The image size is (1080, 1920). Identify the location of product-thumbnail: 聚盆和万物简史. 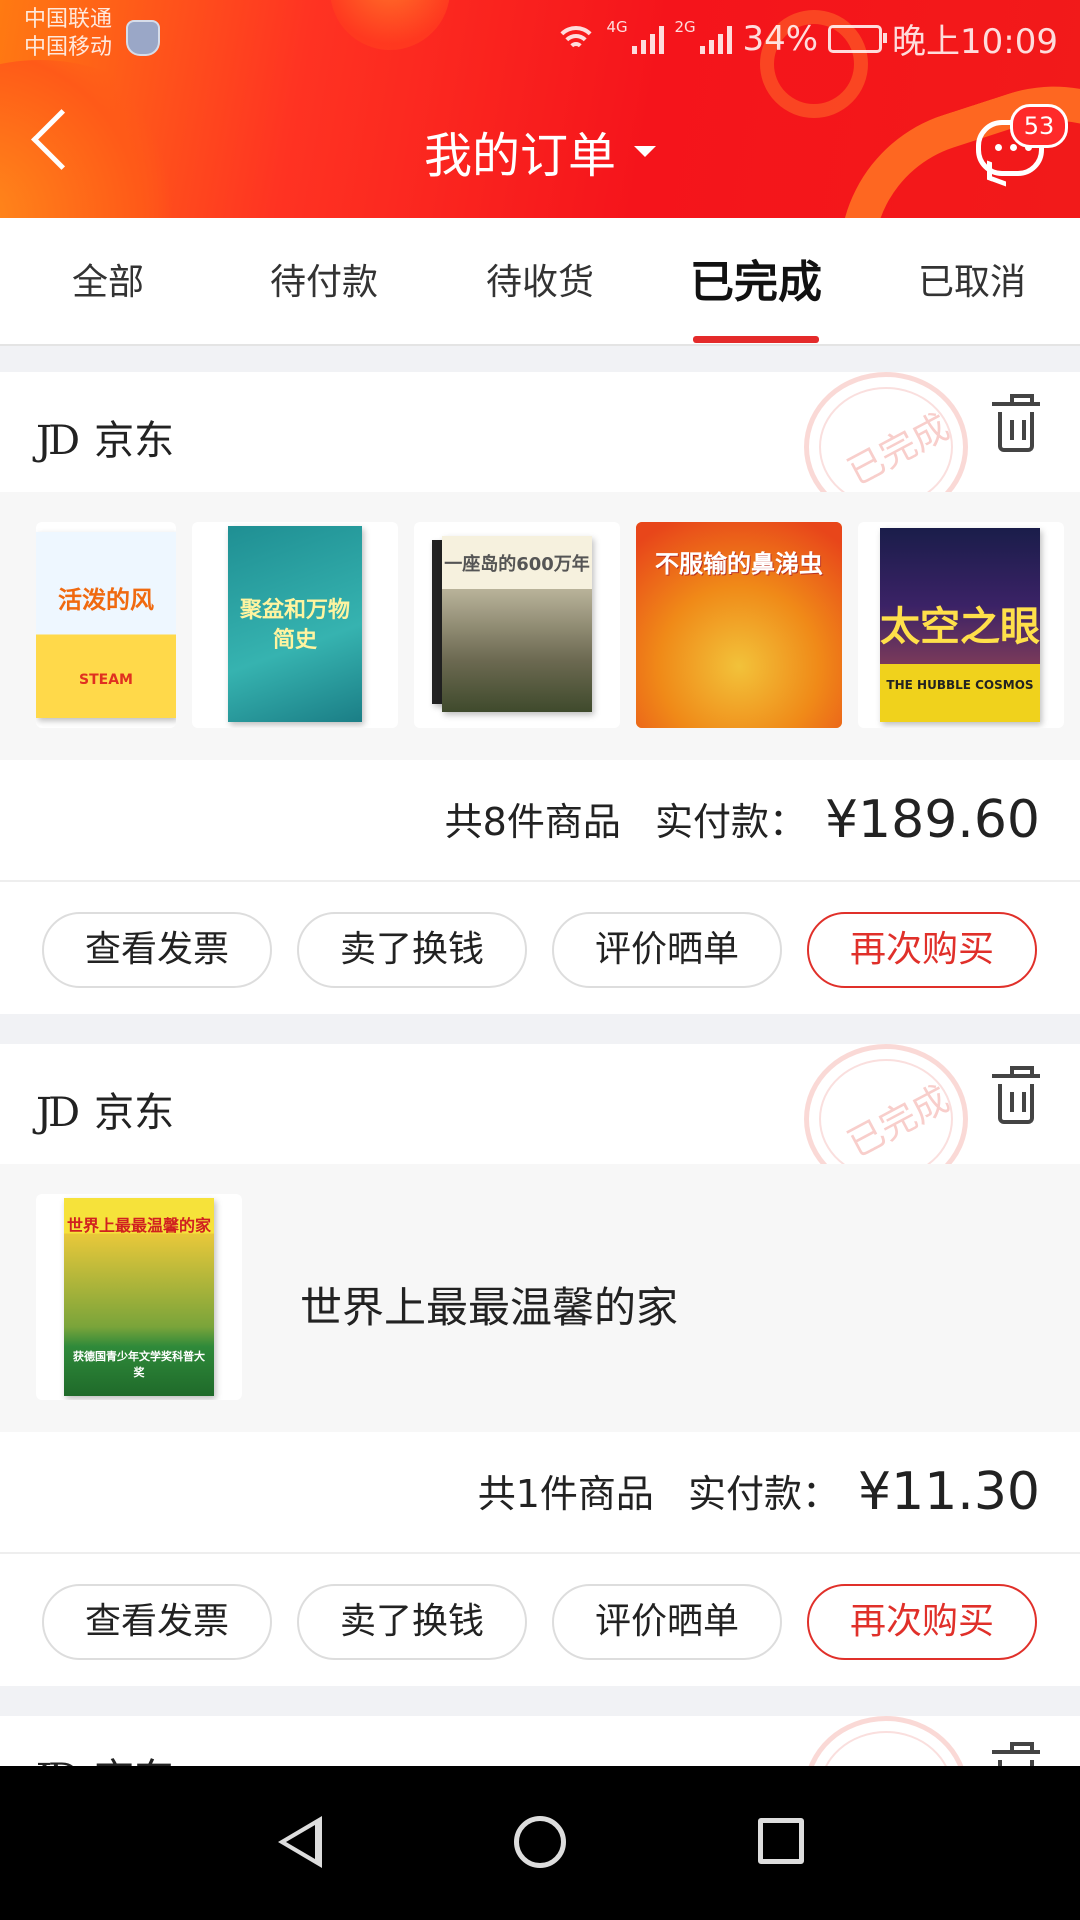
(295, 625).